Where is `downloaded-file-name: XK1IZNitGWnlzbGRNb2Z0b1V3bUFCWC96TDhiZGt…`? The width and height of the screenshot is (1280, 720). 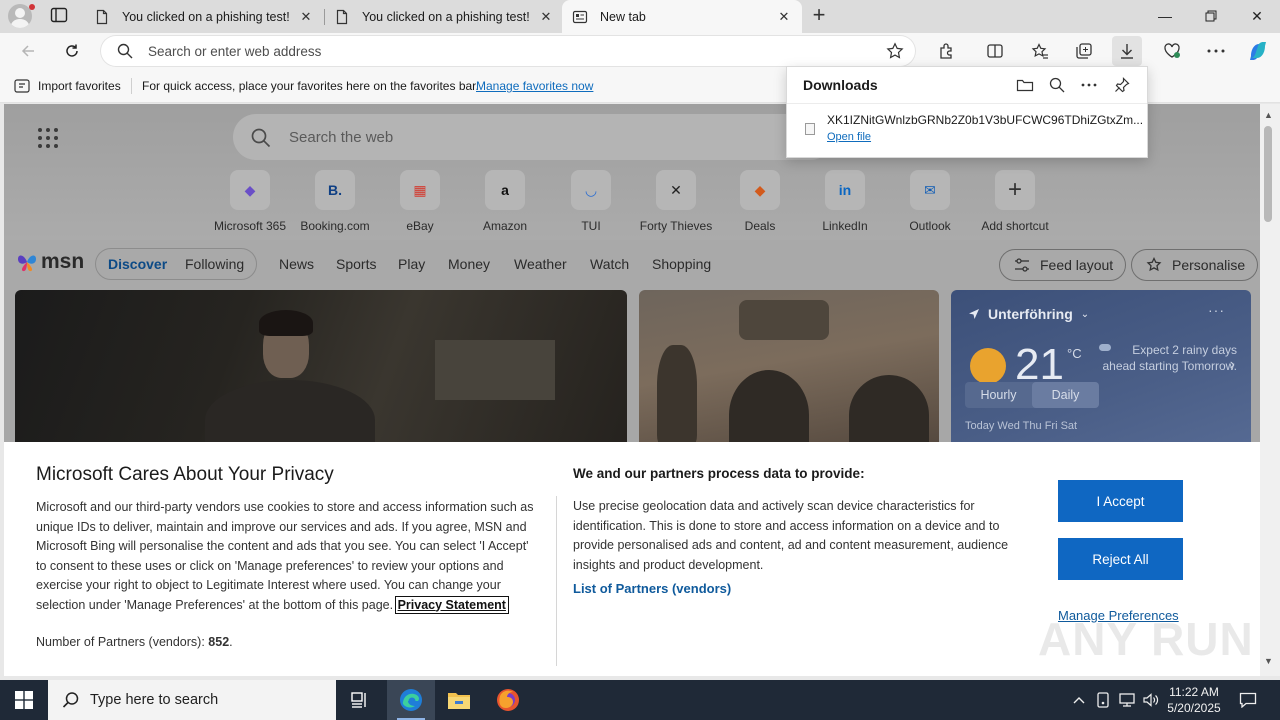 downloaded-file-name: XK1IZNitGWnlzbGRNb2Z0b1V3bUFCWC96TDhiZGt… is located at coordinates (985, 120).